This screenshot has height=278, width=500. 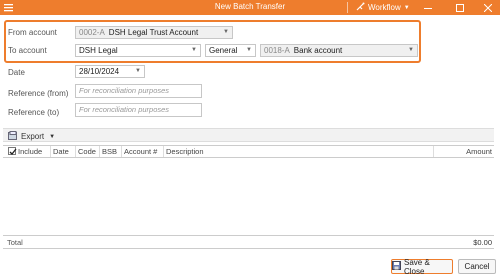 I want to click on from-account-code: 0002-A, so click(x=92, y=32).